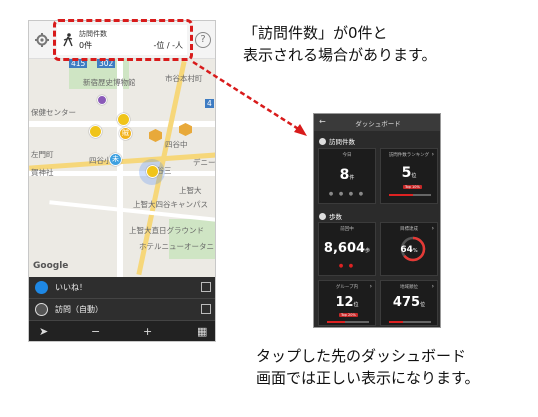 The width and height of the screenshot is (538, 417). What do you see at coordinates (155, 135) in the screenshot?
I see `hexagon-marker-icon` at bounding box center [155, 135].